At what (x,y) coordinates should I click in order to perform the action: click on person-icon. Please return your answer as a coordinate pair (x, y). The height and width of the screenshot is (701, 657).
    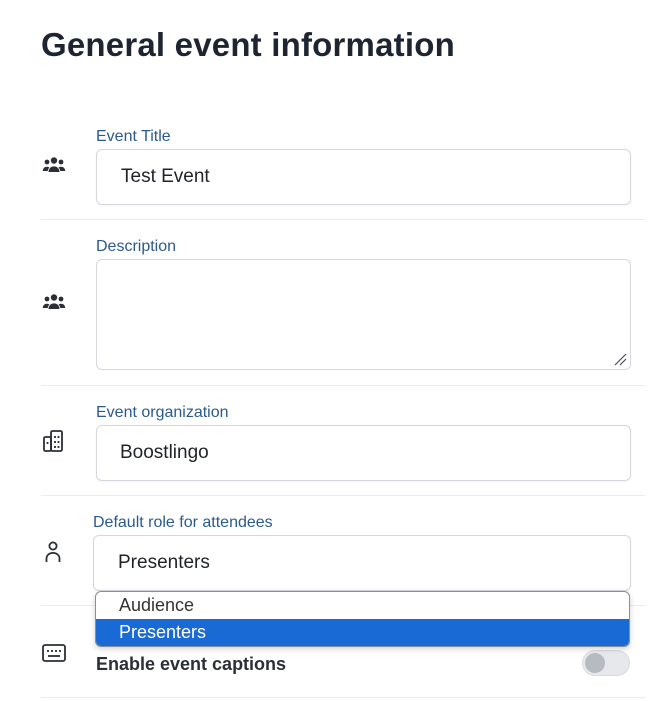
    Looking at the image, I should click on (53, 552).